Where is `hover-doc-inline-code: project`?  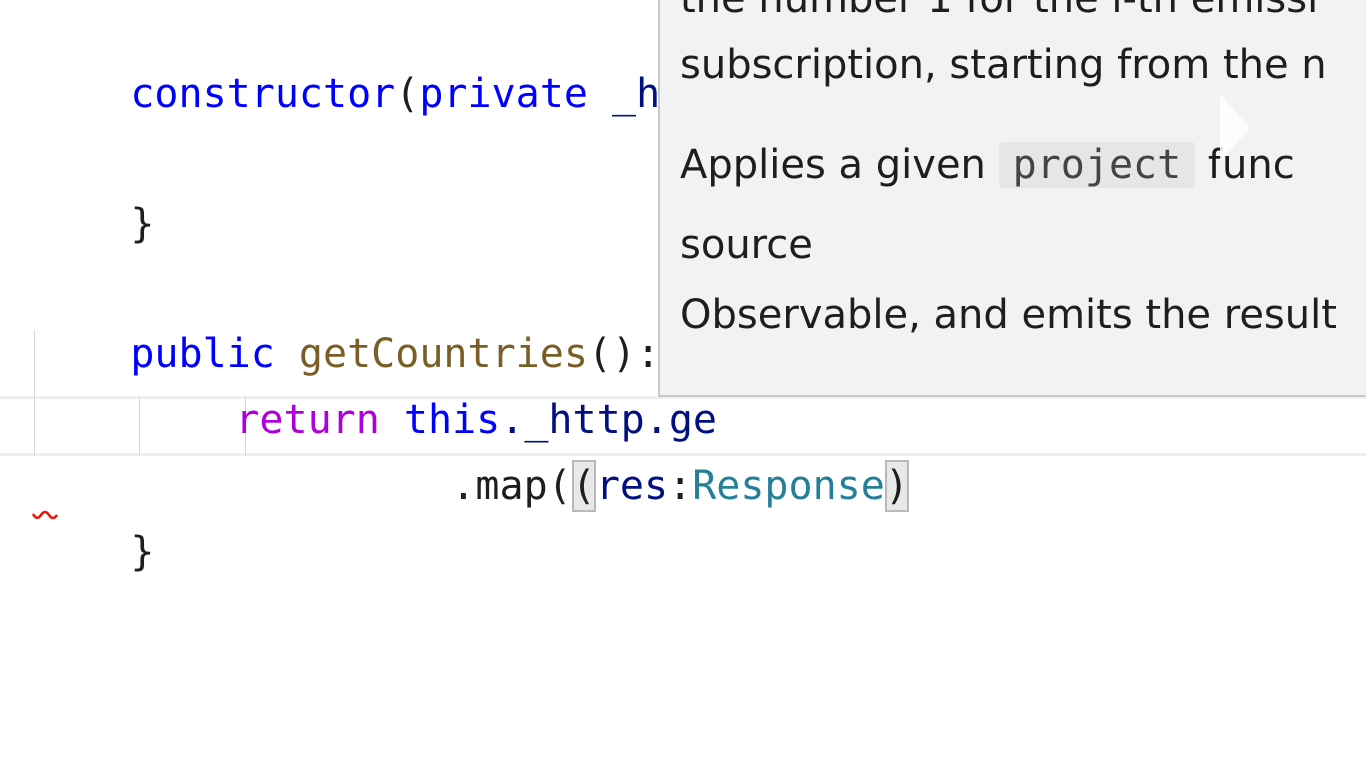 hover-doc-inline-code: project is located at coordinates (1097, 165).